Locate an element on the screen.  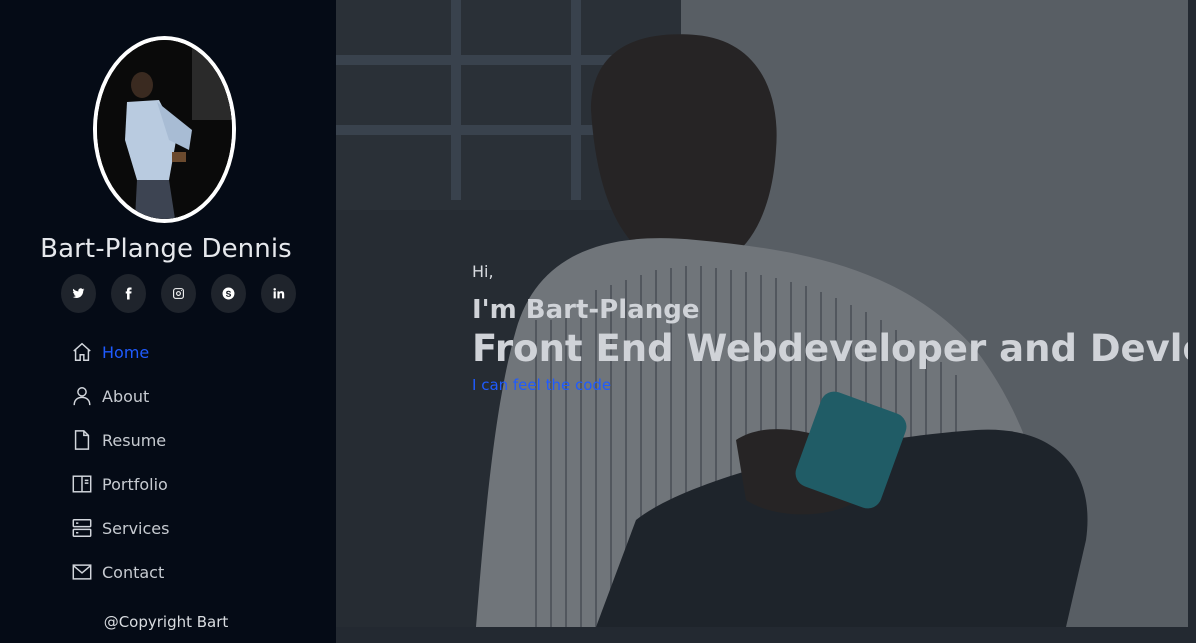
nav-item-contact: Contact is located at coordinates (119, 572).